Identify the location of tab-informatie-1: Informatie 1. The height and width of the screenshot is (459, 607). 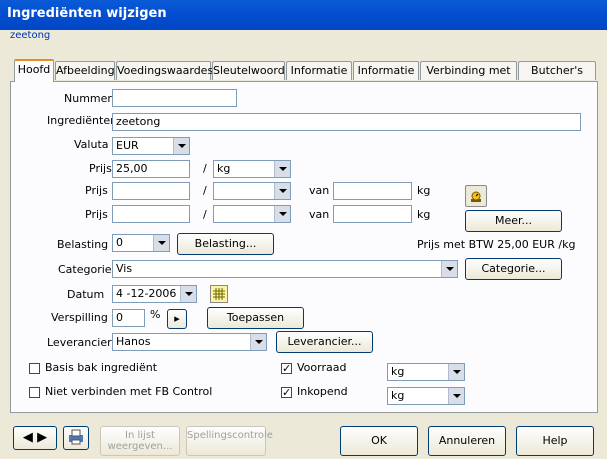
(319, 78).